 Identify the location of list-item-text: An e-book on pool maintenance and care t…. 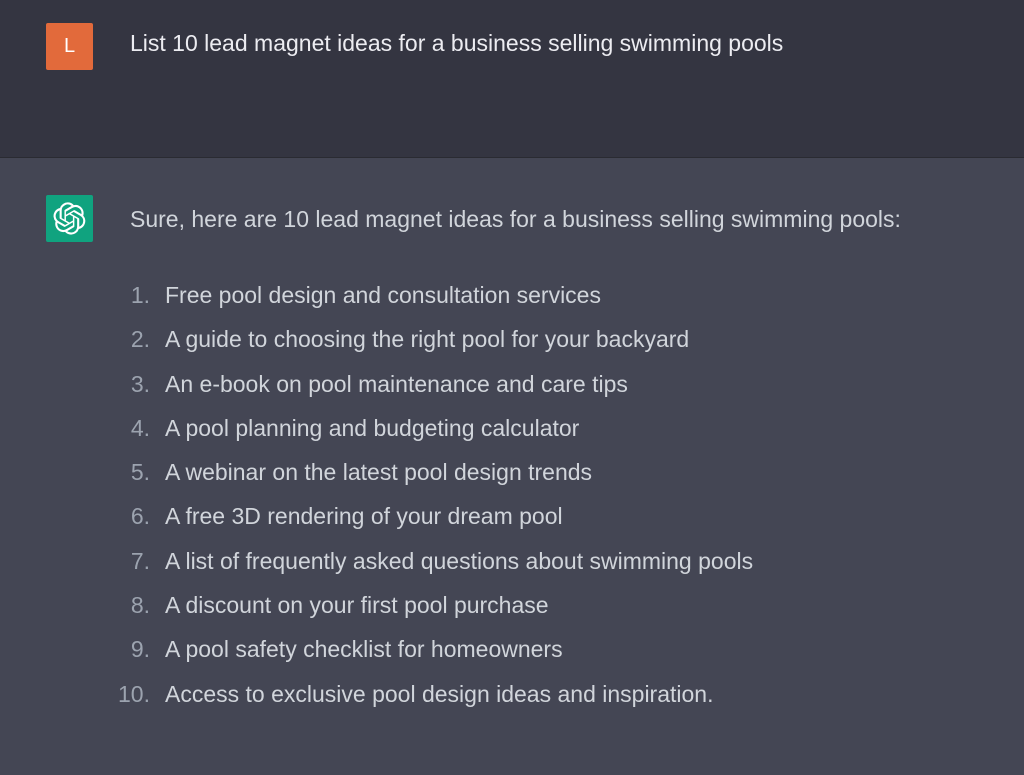
(396, 383).